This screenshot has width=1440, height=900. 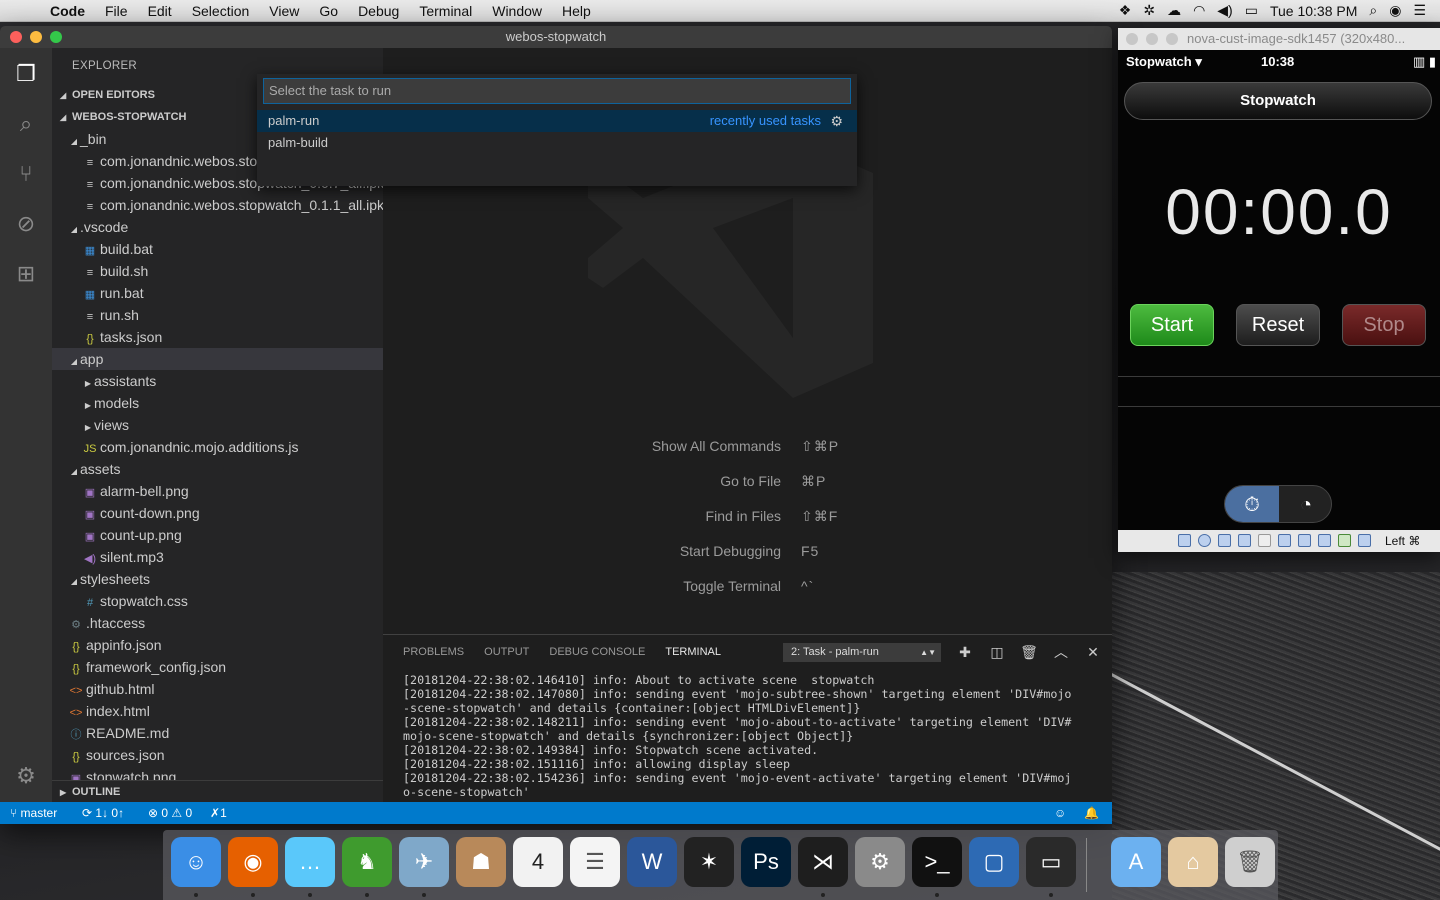 What do you see at coordinates (652, 862) in the screenshot?
I see `word-icon: W` at bounding box center [652, 862].